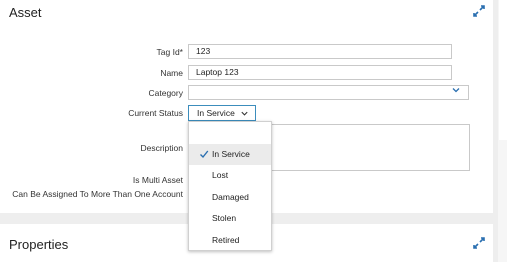  I want to click on status-option-damaged: Damaged, so click(230, 197).